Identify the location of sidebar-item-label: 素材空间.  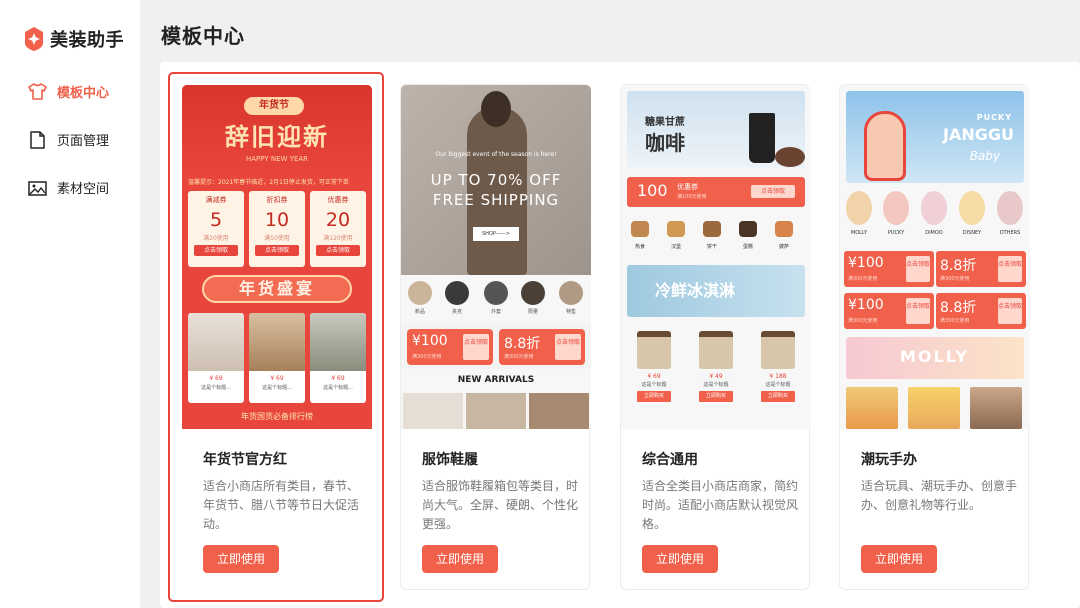
(83, 189).